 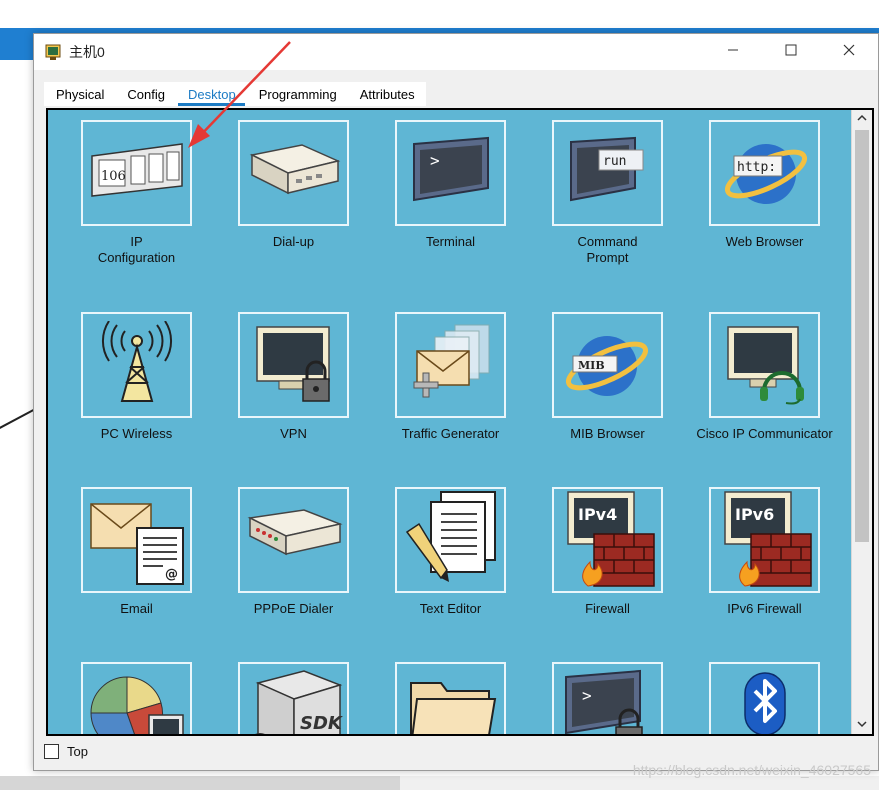 I want to click on secure-terminal-prompt-symbol: >, so click(x=587, y=695).